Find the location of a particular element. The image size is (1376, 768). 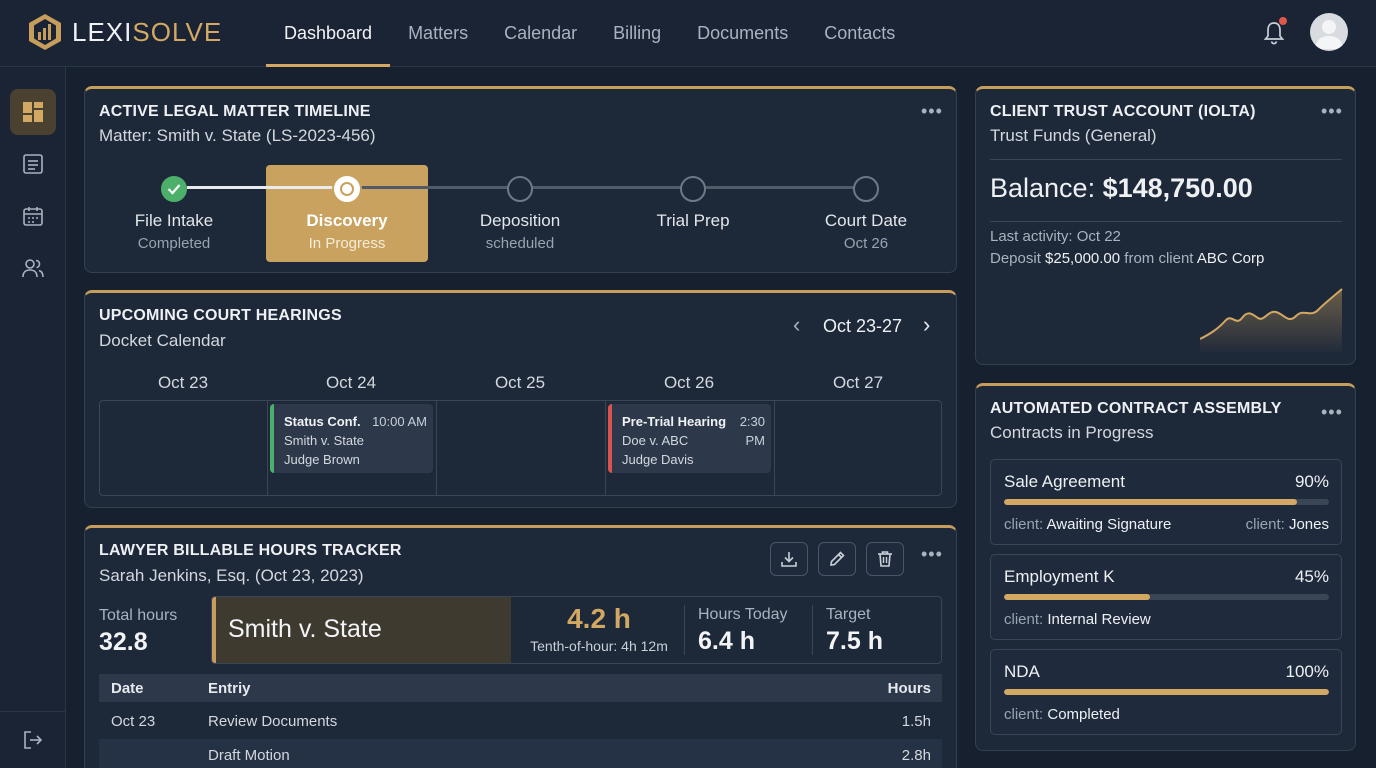

delete-button is located at coordinates (885, 559).